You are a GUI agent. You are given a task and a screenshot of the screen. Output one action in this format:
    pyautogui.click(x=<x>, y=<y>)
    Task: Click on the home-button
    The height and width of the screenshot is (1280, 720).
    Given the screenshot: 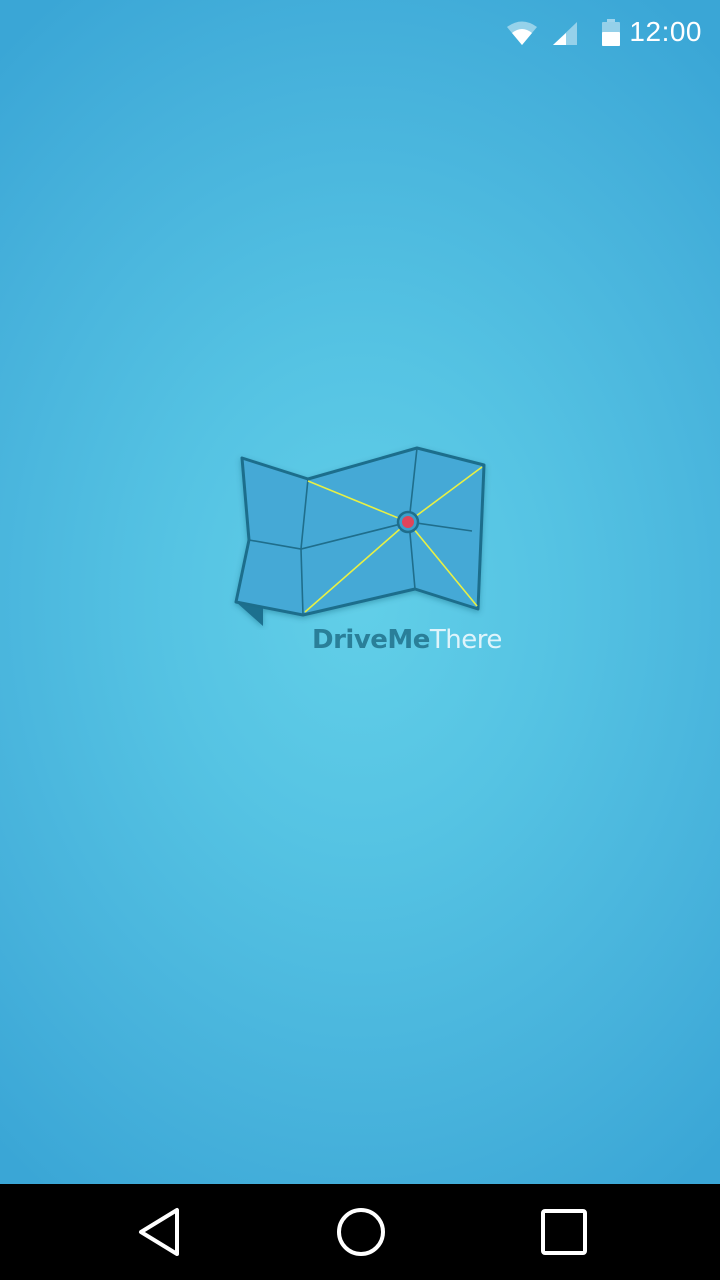 What is the action you would take?
    pyautogui.click(x=361, y=1232)
    